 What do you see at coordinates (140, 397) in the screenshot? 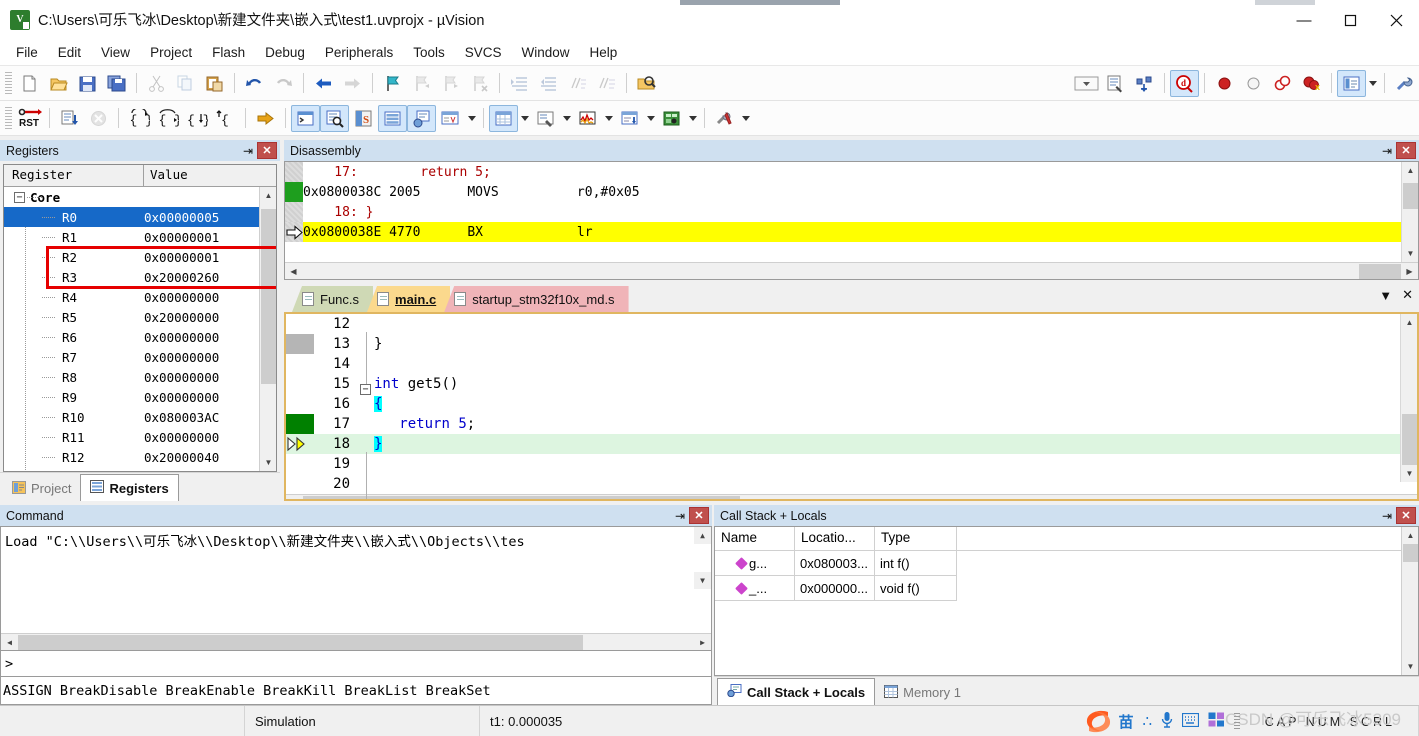
I see `table-row: R9 0x00000000` at bounding box center [140, 397].